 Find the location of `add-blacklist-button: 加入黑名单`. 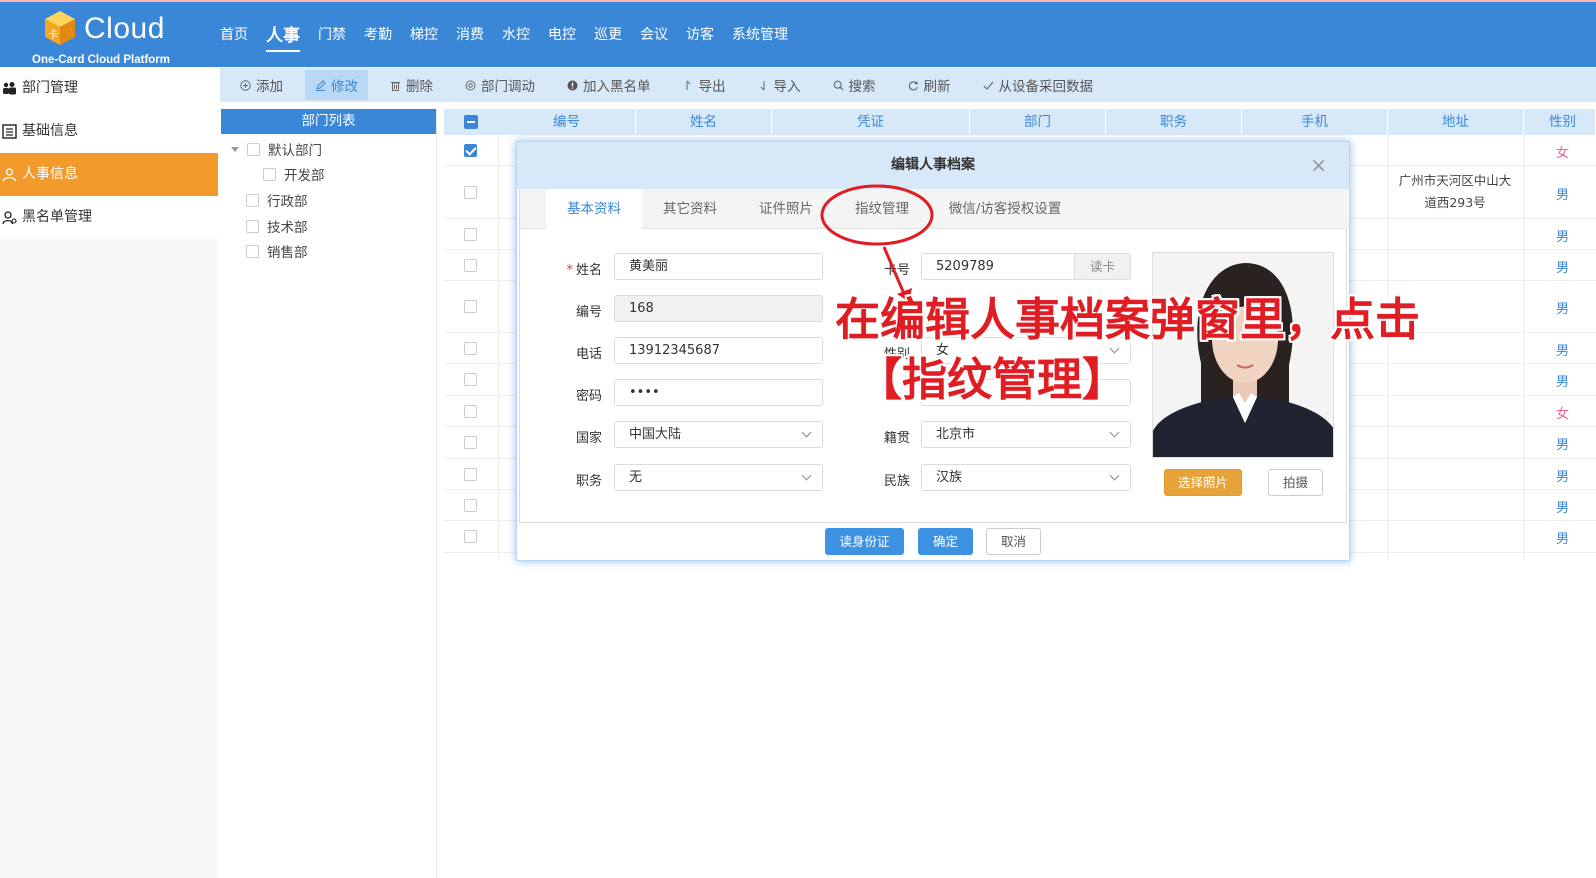

add-blacklist-button: 加入黑名单 is located at coordinates (609, 85).